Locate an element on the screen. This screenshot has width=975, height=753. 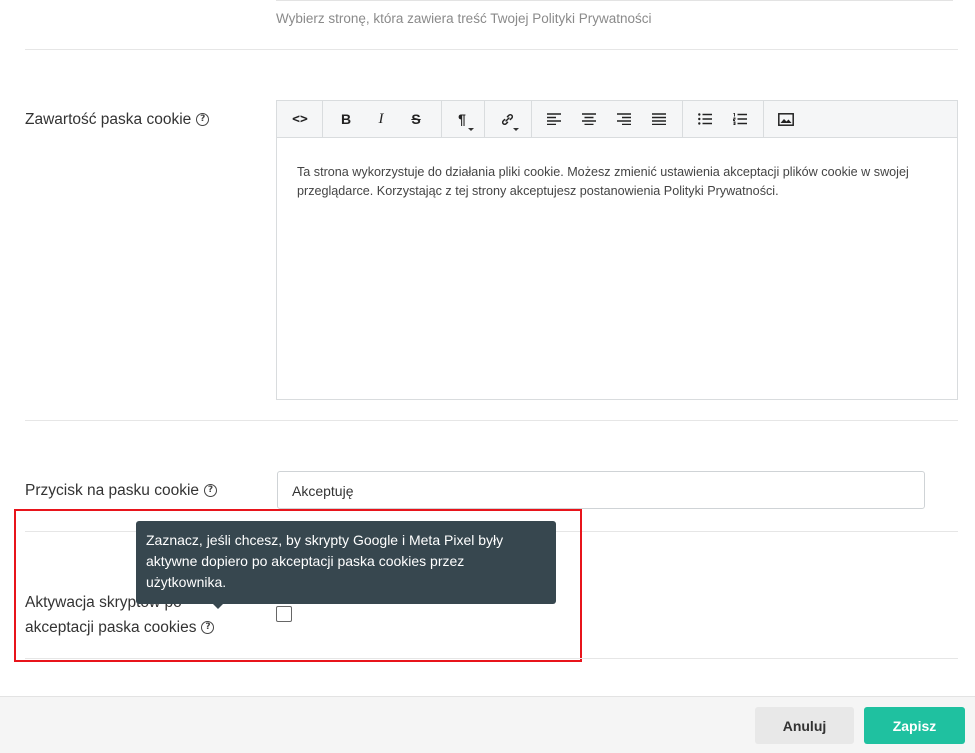
link-icon is located at coordinates (507, 119).